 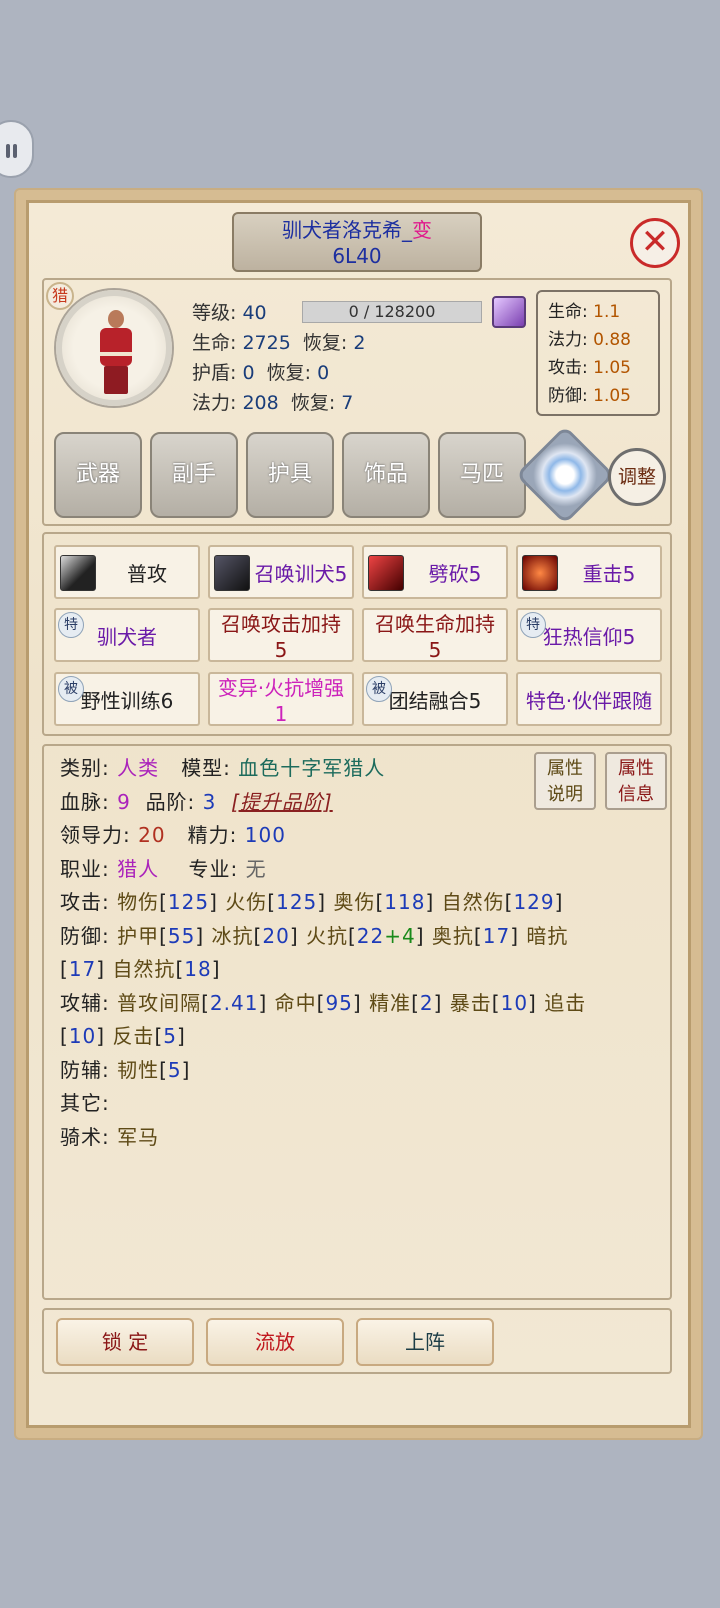 I want to click on equip-mount-button: 马匹, so click(x=482, y=475).